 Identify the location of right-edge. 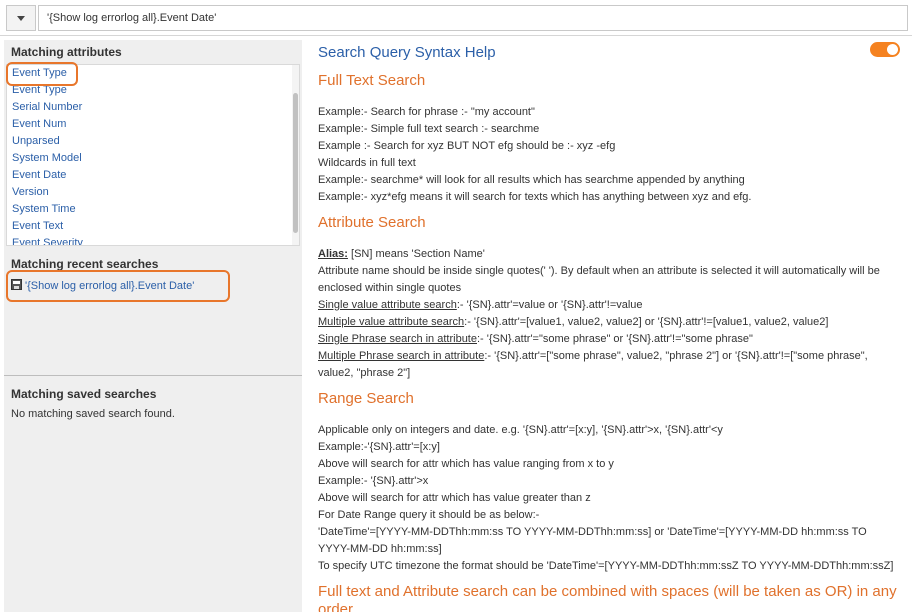
(909, 326).